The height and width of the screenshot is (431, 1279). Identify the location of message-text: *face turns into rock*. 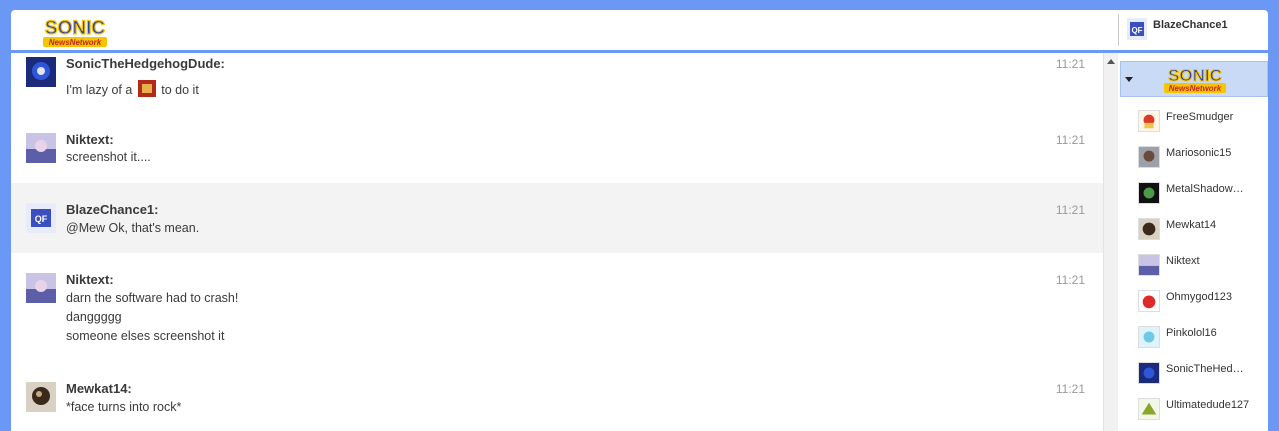
(124, 407).